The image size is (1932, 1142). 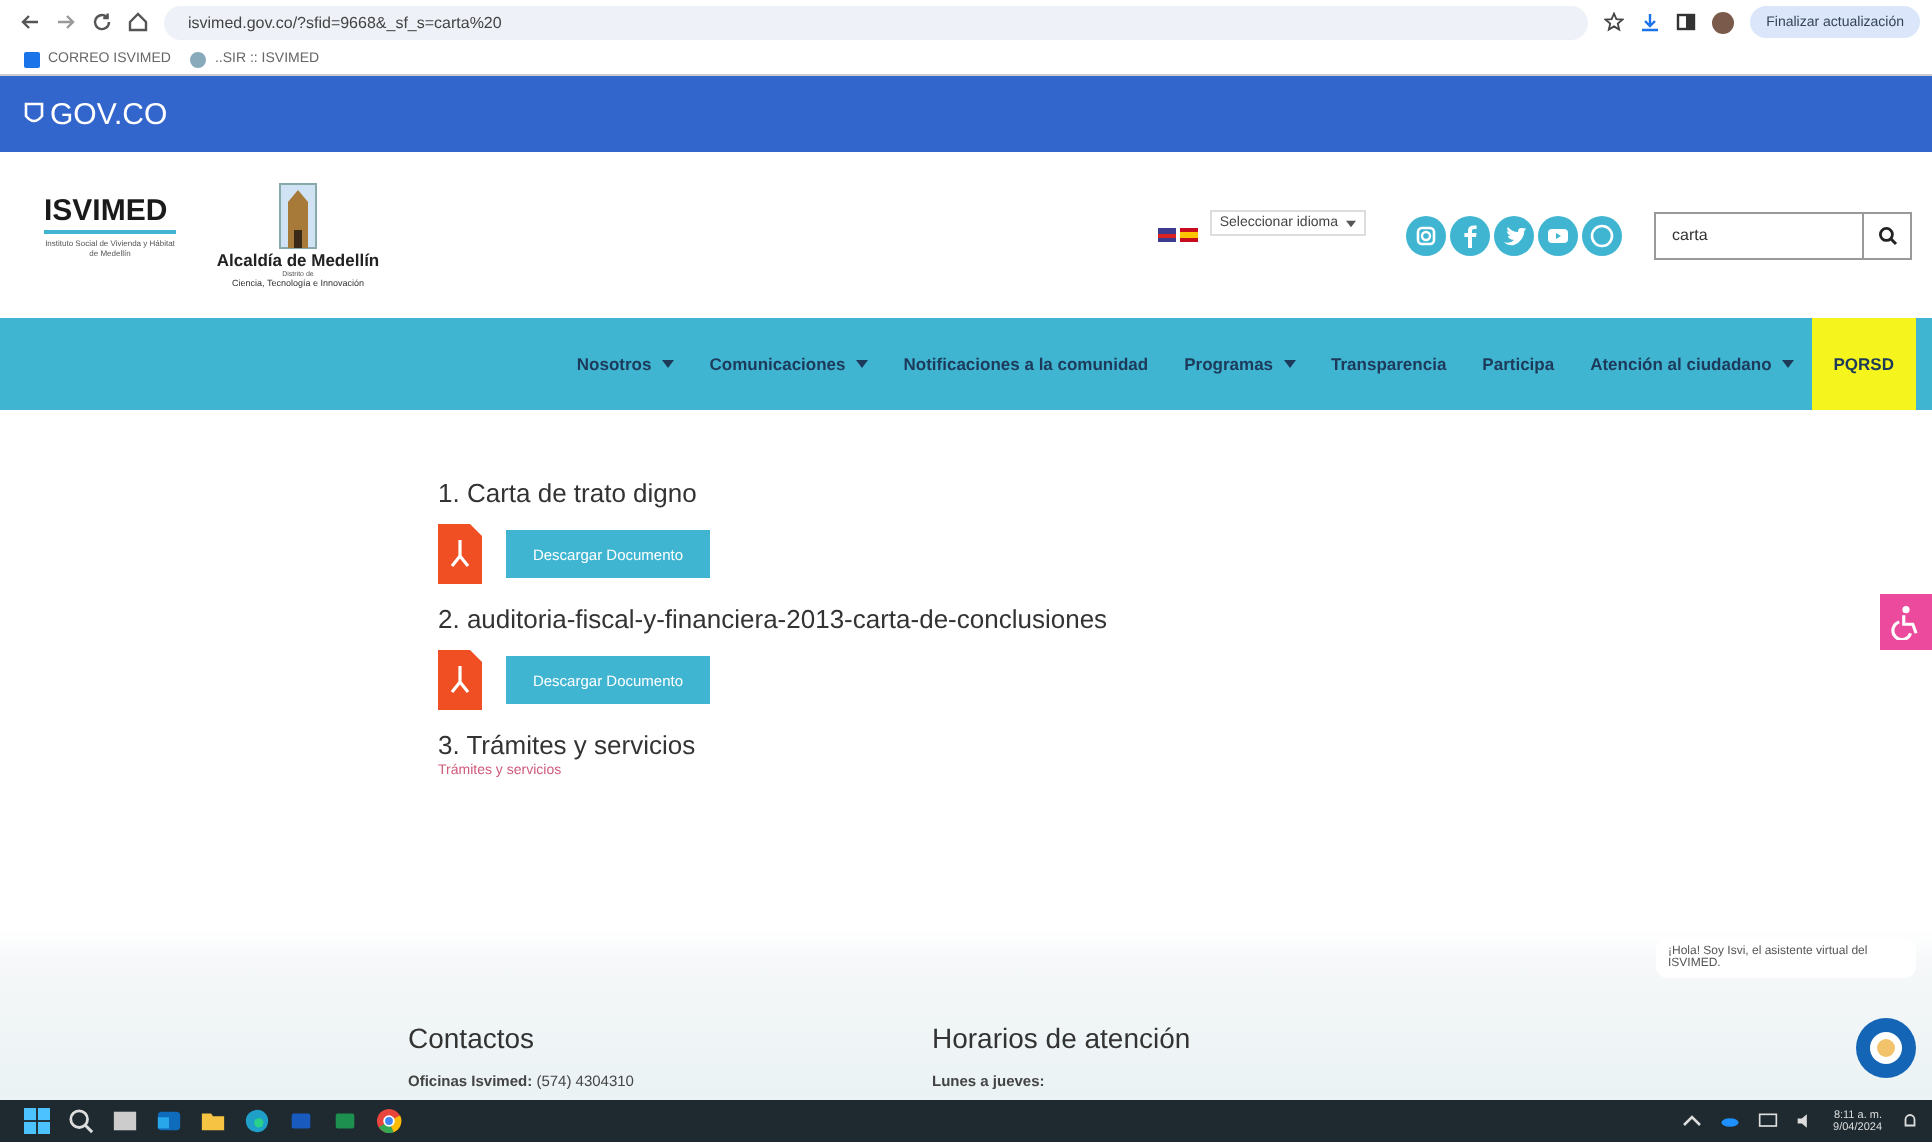 I want to click on windows-icon, so click(x=37, y=1121).